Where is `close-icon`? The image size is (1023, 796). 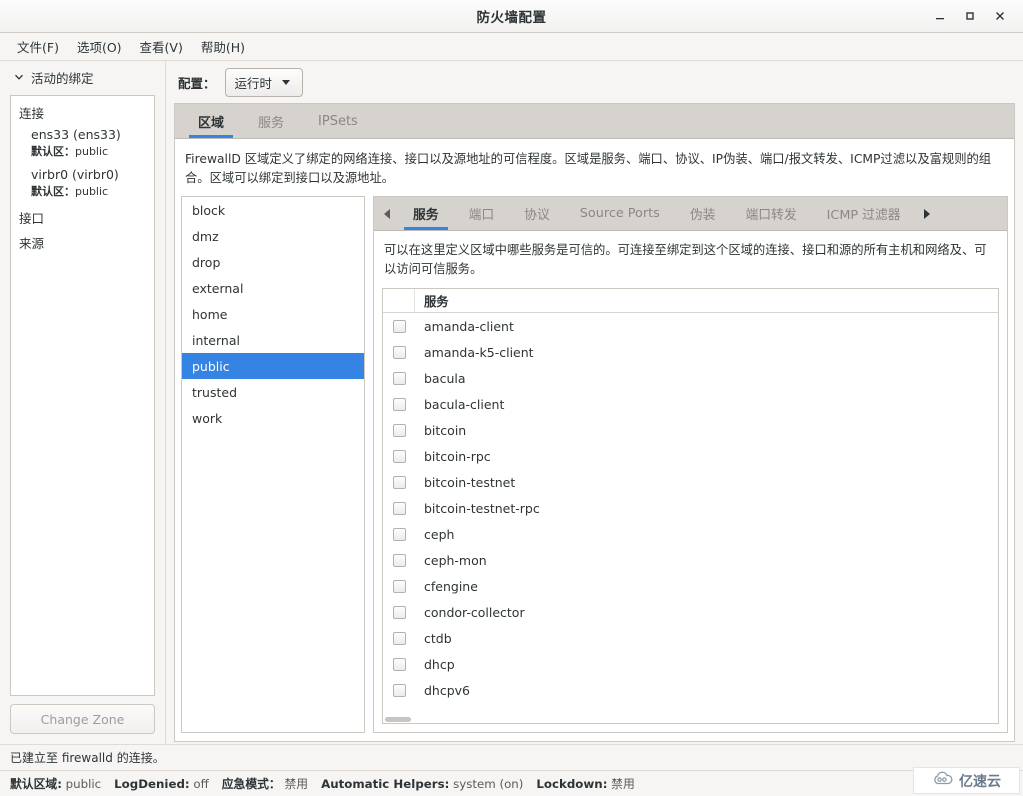
close-icon is located at coordinates (1000, 16).